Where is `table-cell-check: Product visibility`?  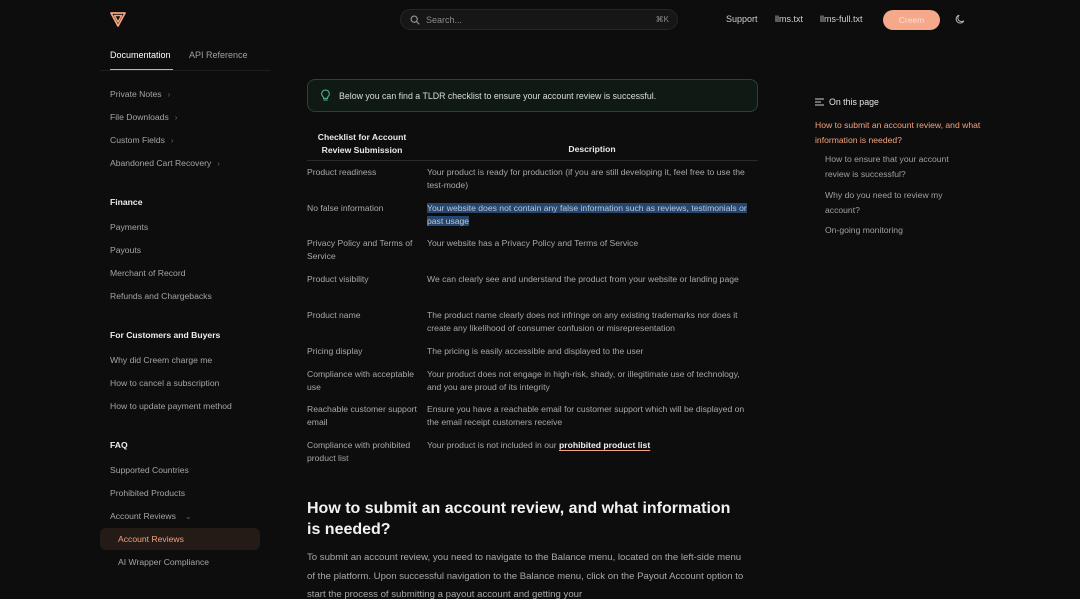
table-cell-check: Product visibility is located at coordinates (338, 279).